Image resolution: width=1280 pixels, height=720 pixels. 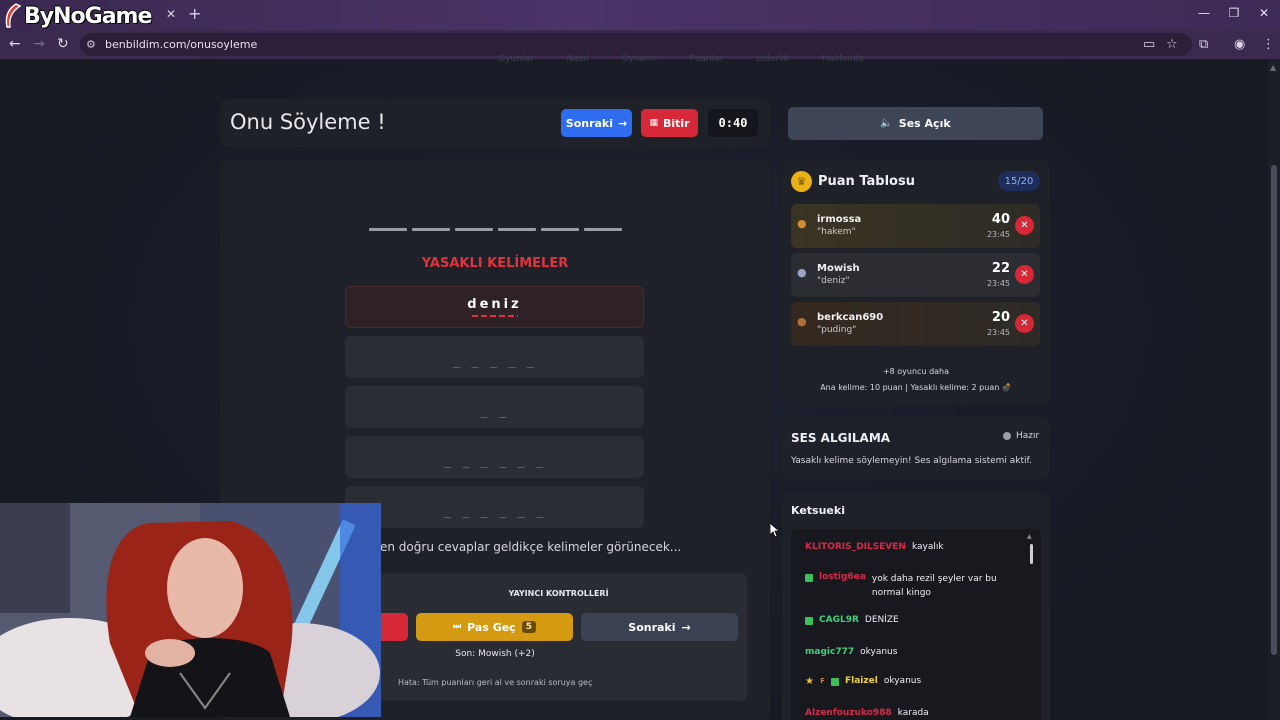 What do you see at coordinates (833, 281) in the screenshot?
I see `player-guess: "deniz"` at bounding box center [833, 281].